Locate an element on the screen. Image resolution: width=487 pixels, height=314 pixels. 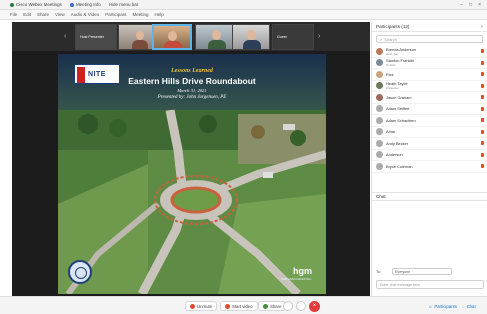
maximize-icon: □ is located at coordinates (470, 5).